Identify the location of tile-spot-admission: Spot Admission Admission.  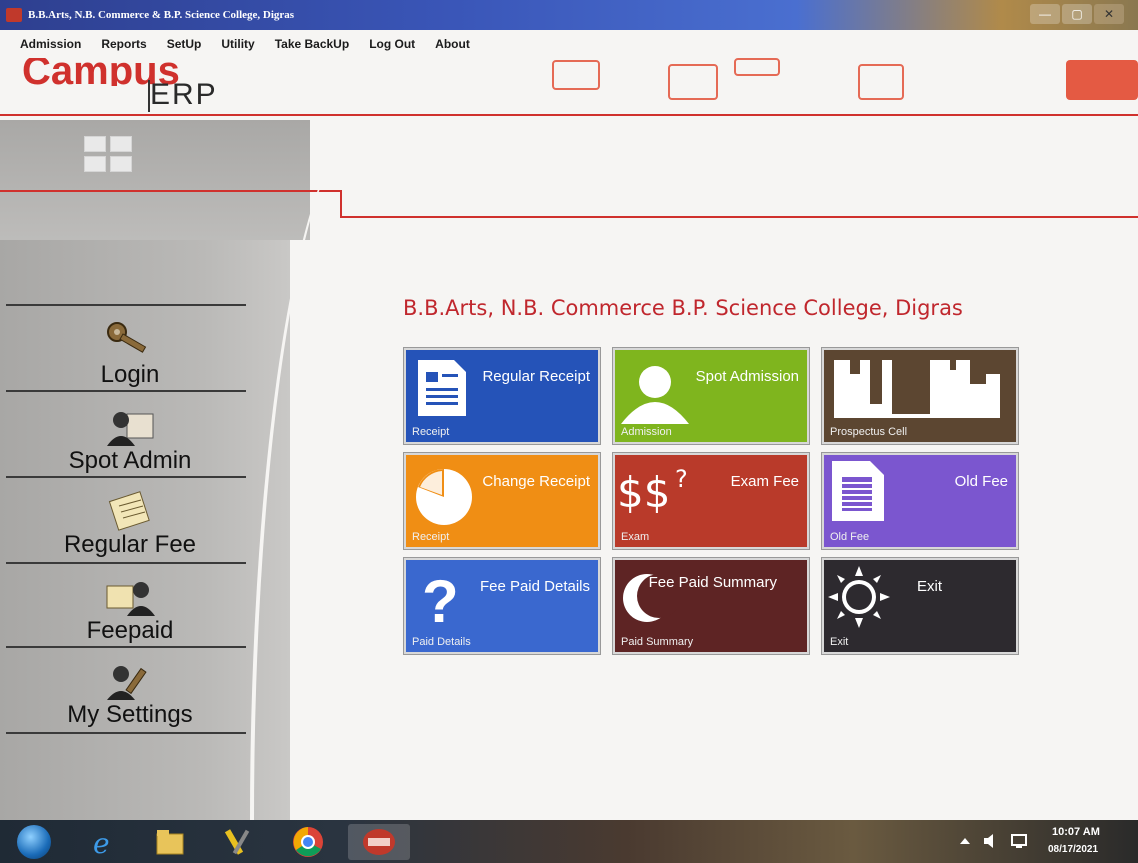
(711, 396).